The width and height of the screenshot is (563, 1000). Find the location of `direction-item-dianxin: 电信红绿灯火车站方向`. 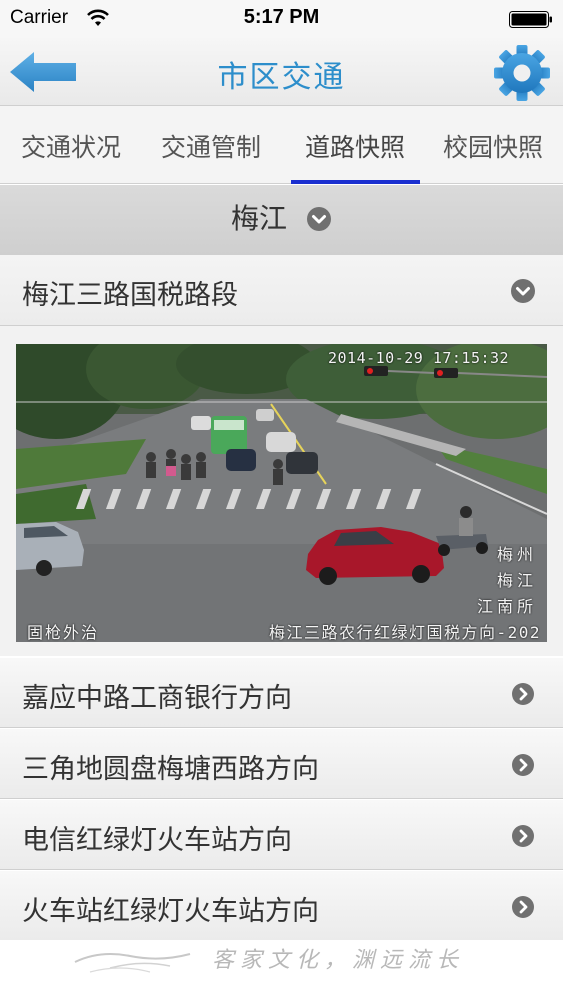

direction-item-dianxin: 电信红绿灯火车站方向 is located at coordinates (281, 835).